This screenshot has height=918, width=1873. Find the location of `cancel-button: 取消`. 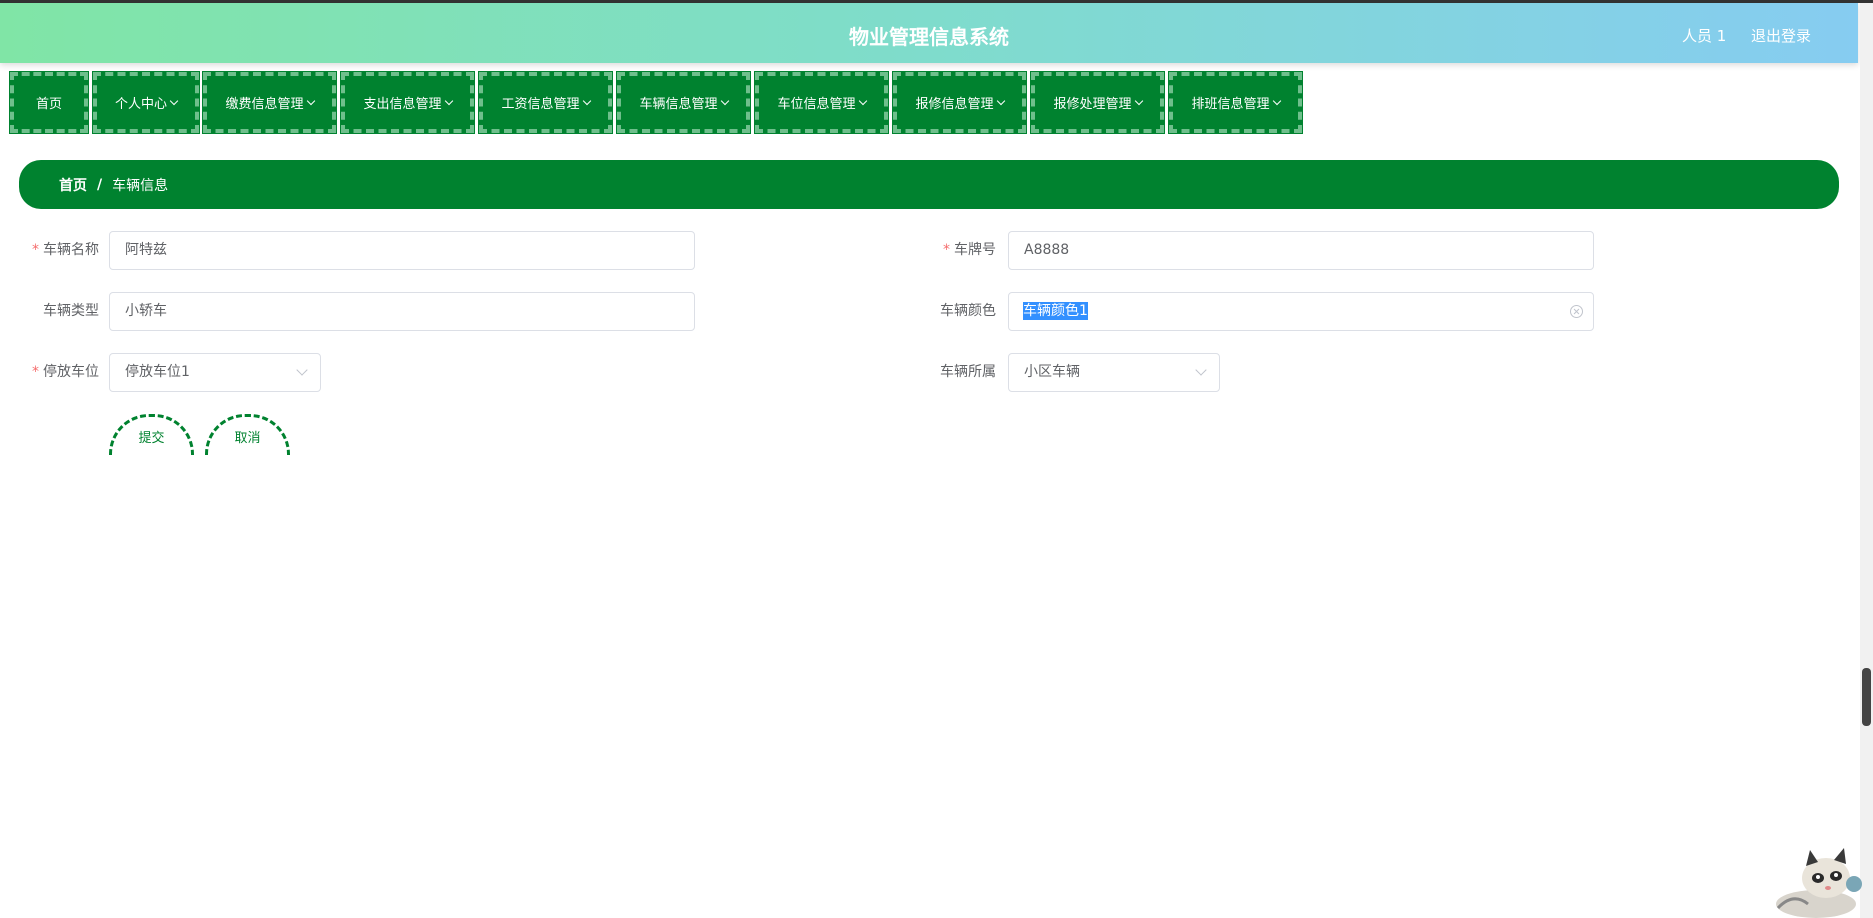

cancel-button: 取消 is located at coordinates (247, 434).